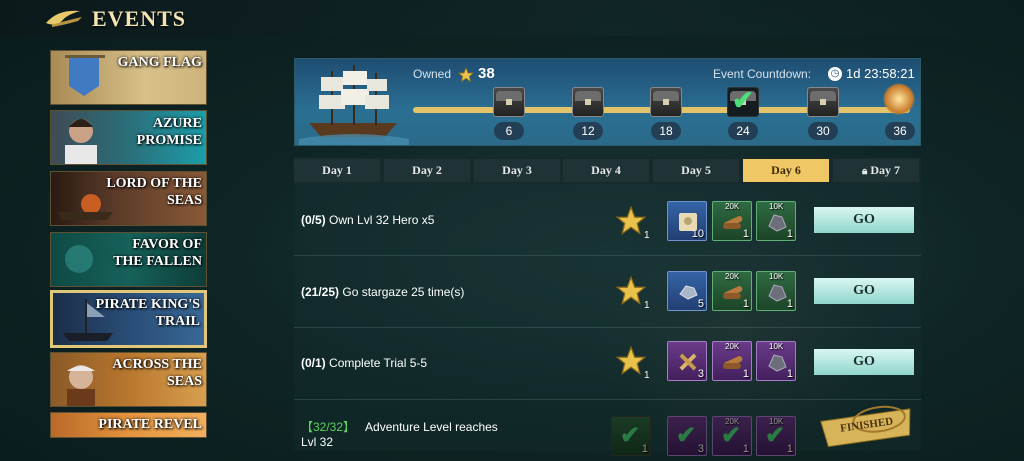 The image size is (1024, 461). Describe the element at coordinates (431, 427) in the screenshot. I see `task-description: Adventure Level reaches` at that location.